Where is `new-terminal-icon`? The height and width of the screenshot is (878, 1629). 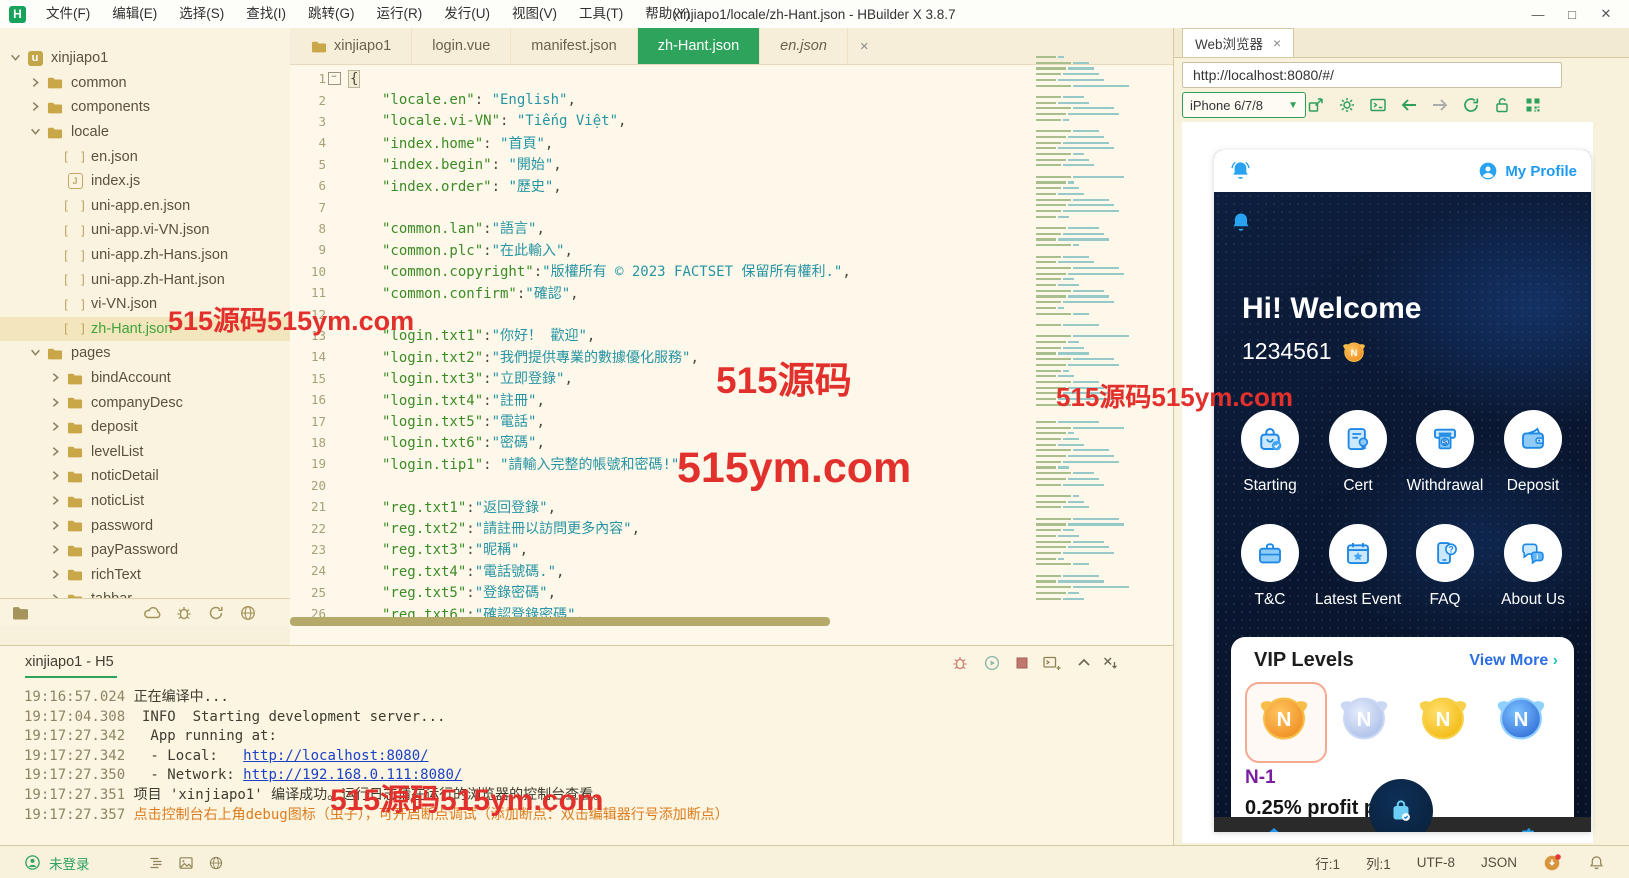
new-terminal-icon is located at coordinates (1052, 663).